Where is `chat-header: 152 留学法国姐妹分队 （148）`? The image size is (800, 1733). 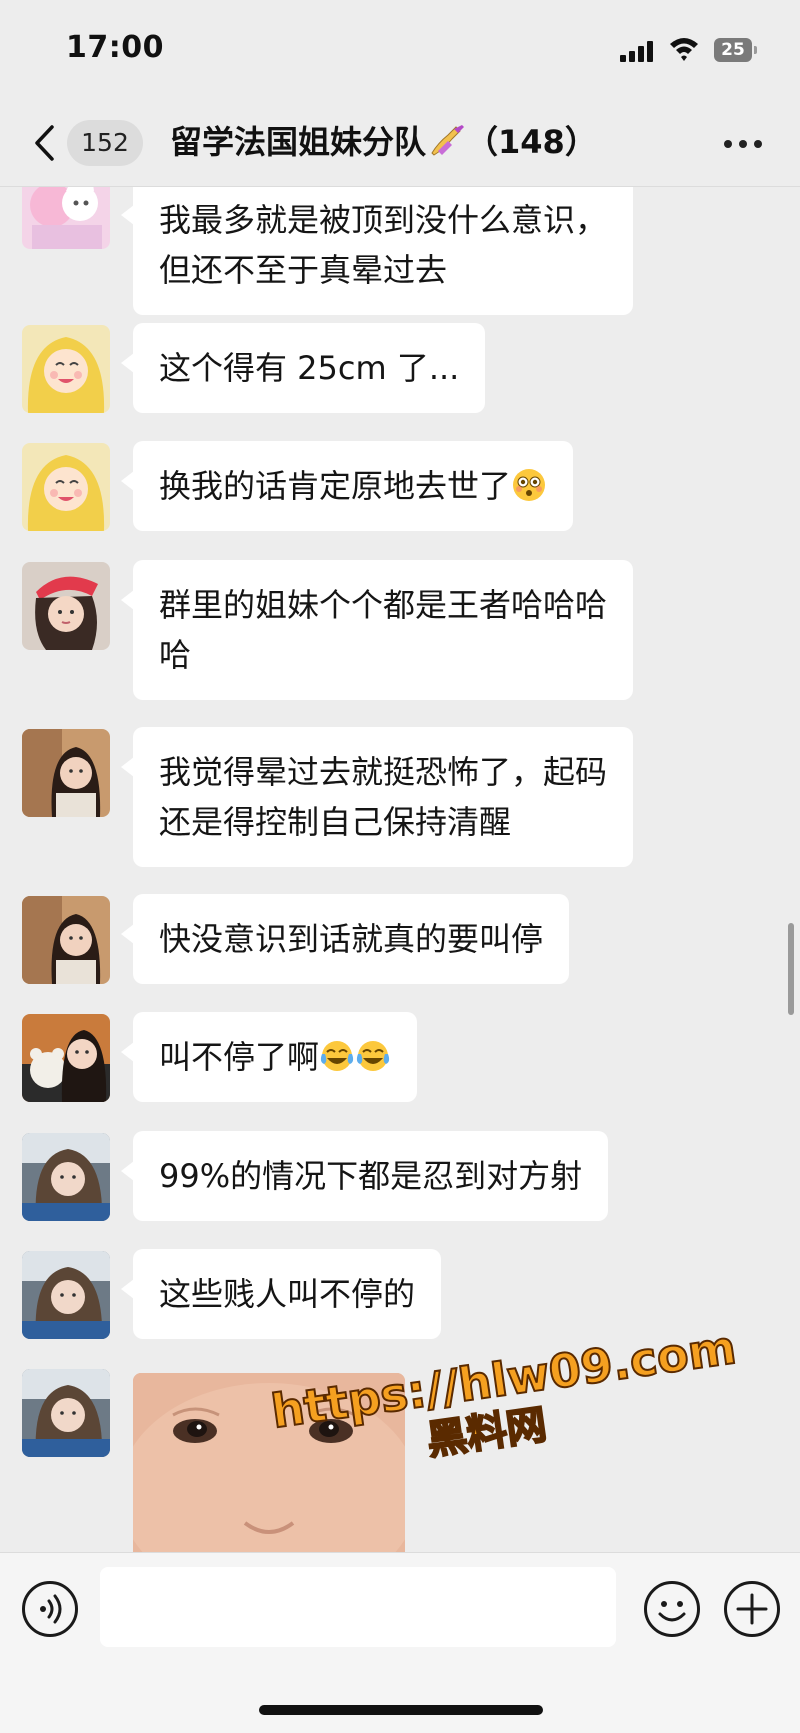
chat-header: 152 留学法国姐妹分队 （148） is located at coordinates (400, 143).